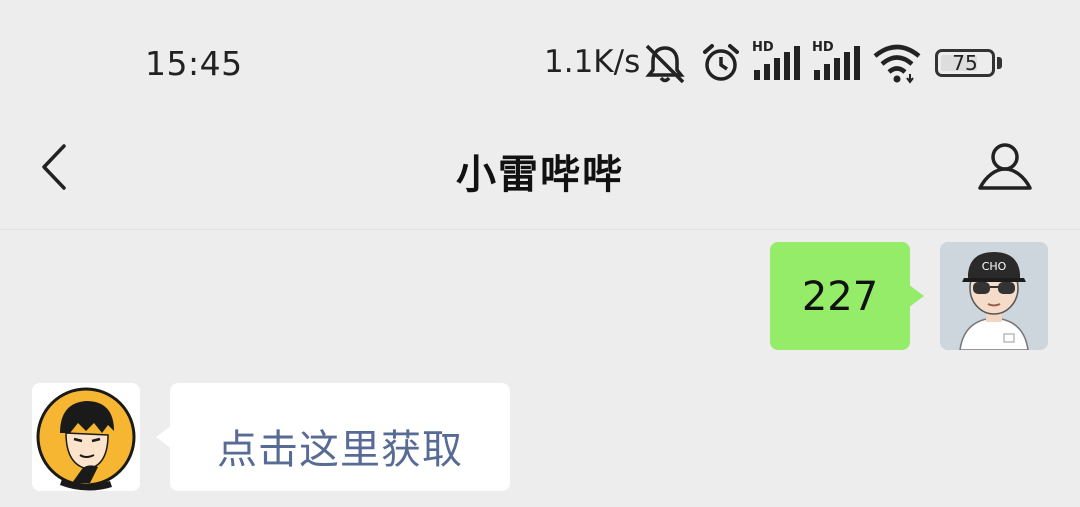 The height and width of the screenshot is (507, 1080). I want to click on get-link-text: 点击这里获取, so click(340, 446).